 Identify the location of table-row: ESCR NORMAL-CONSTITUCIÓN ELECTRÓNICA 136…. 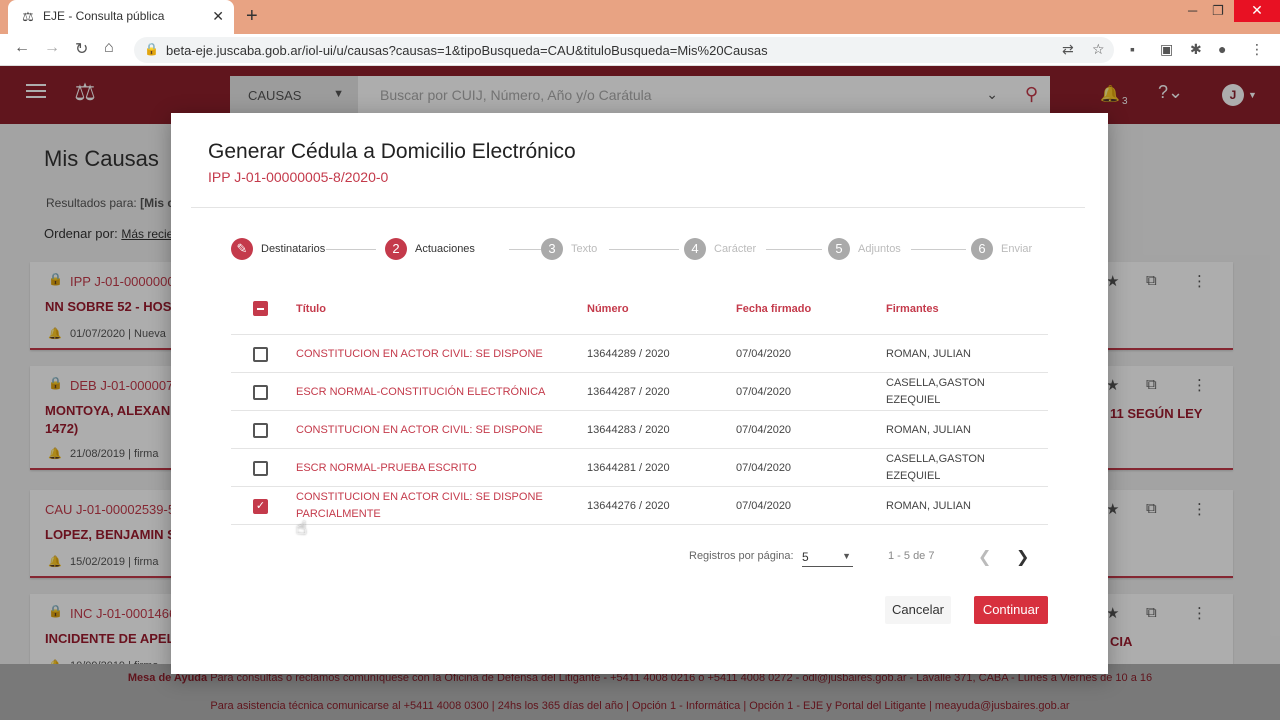
(639, 392).